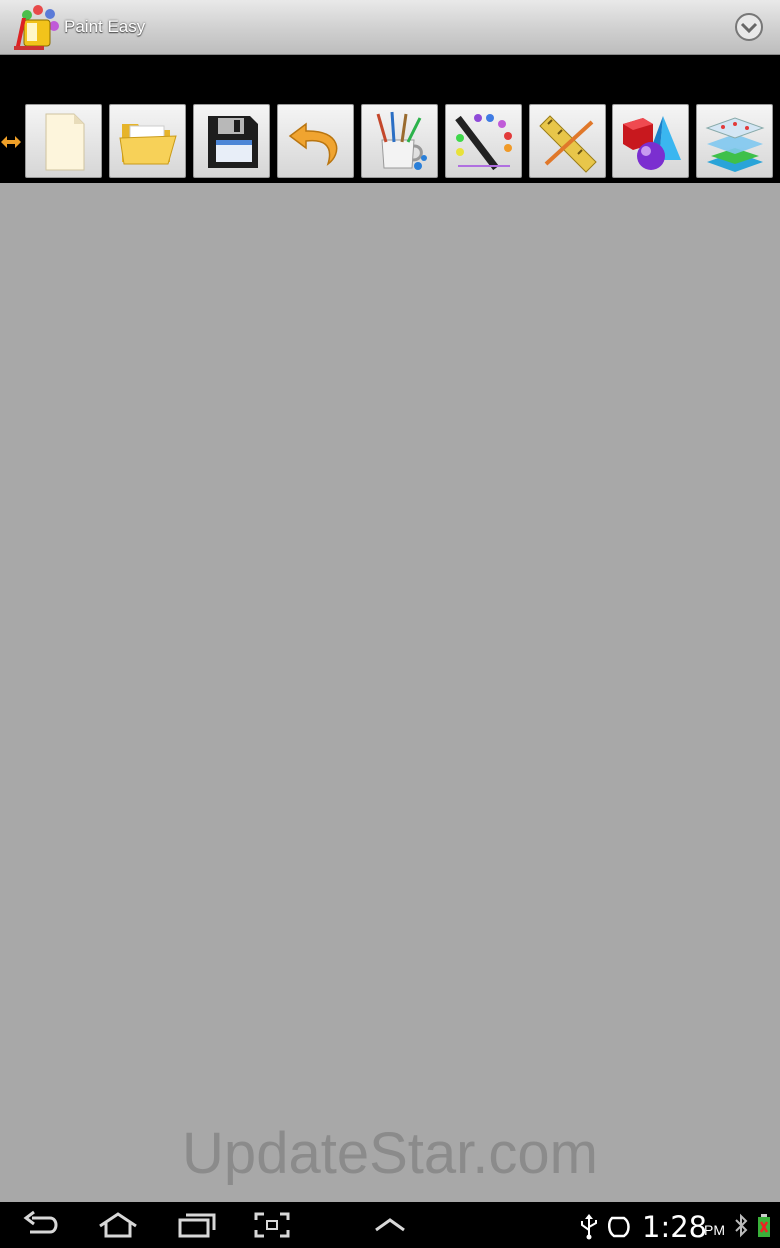 The height and width of the screenshot is (1248, 780). Describe the element at coordinates (313, 144) in the screenshot. I see `undo-icon` at that location.